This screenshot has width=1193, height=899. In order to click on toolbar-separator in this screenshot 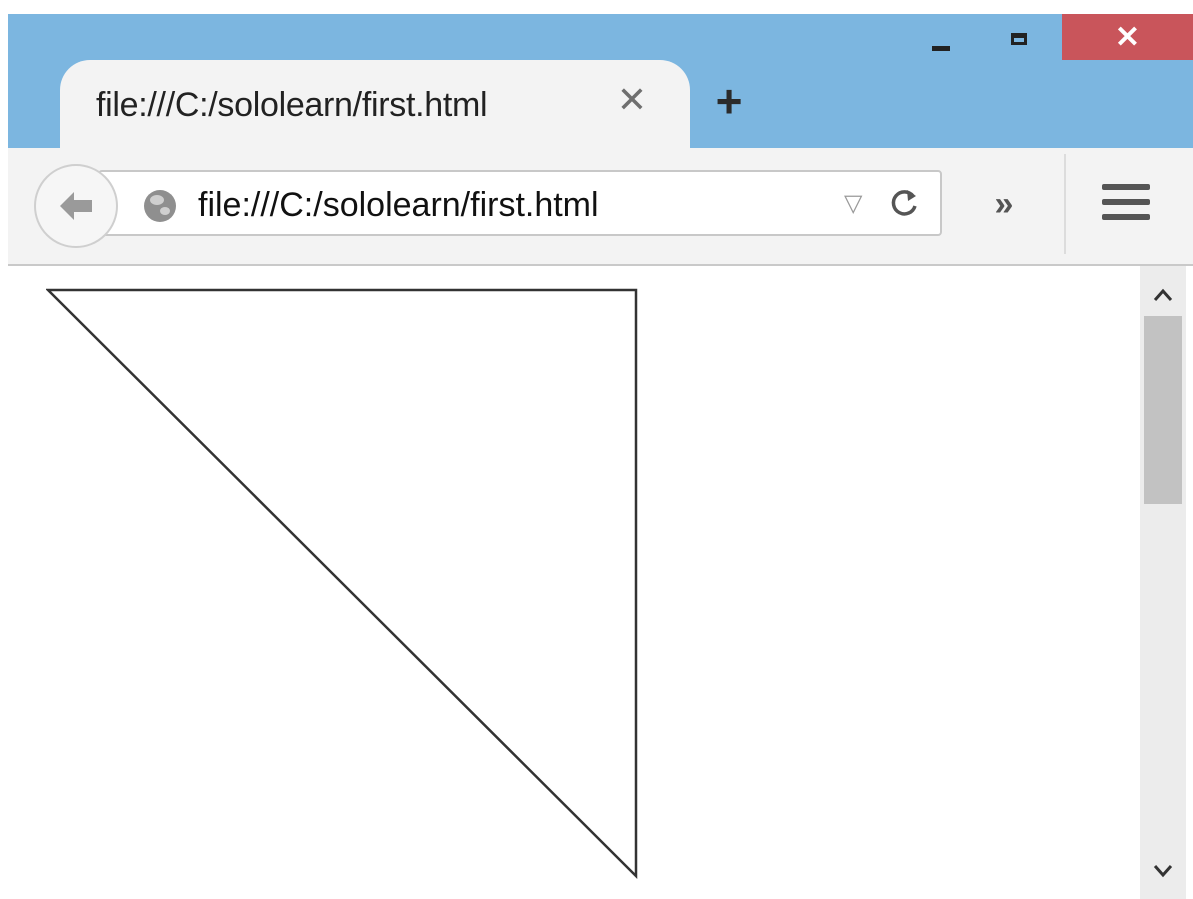, I will do `click(1065, 204)`.